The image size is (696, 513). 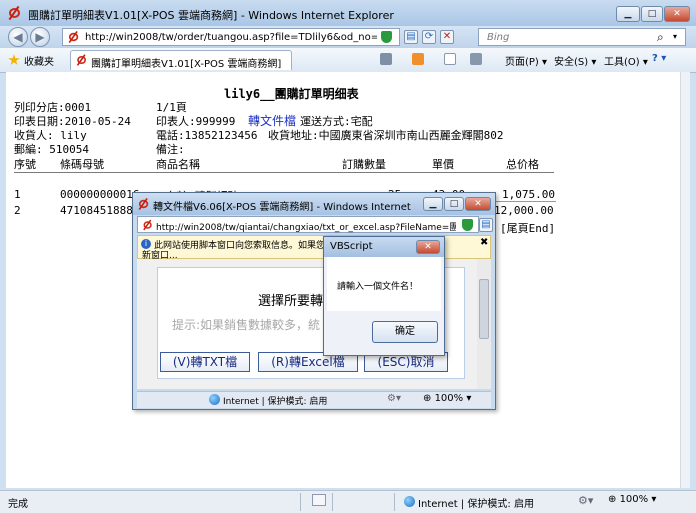 I want to click on search-box: Bing ⌕ ▾, so click(x=582, y=37).